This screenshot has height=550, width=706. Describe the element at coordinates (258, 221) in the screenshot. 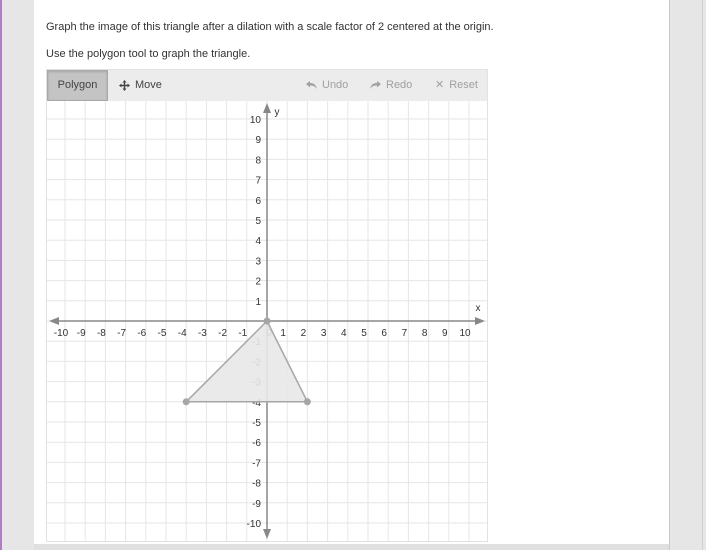

I see `y-tick-label: 5` at that location.